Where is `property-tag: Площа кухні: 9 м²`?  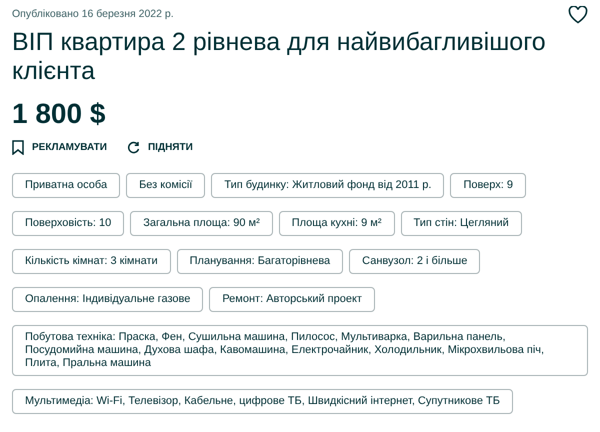 property-tag: Площа кухні: 9 м² is located at coordinates (336, 223).